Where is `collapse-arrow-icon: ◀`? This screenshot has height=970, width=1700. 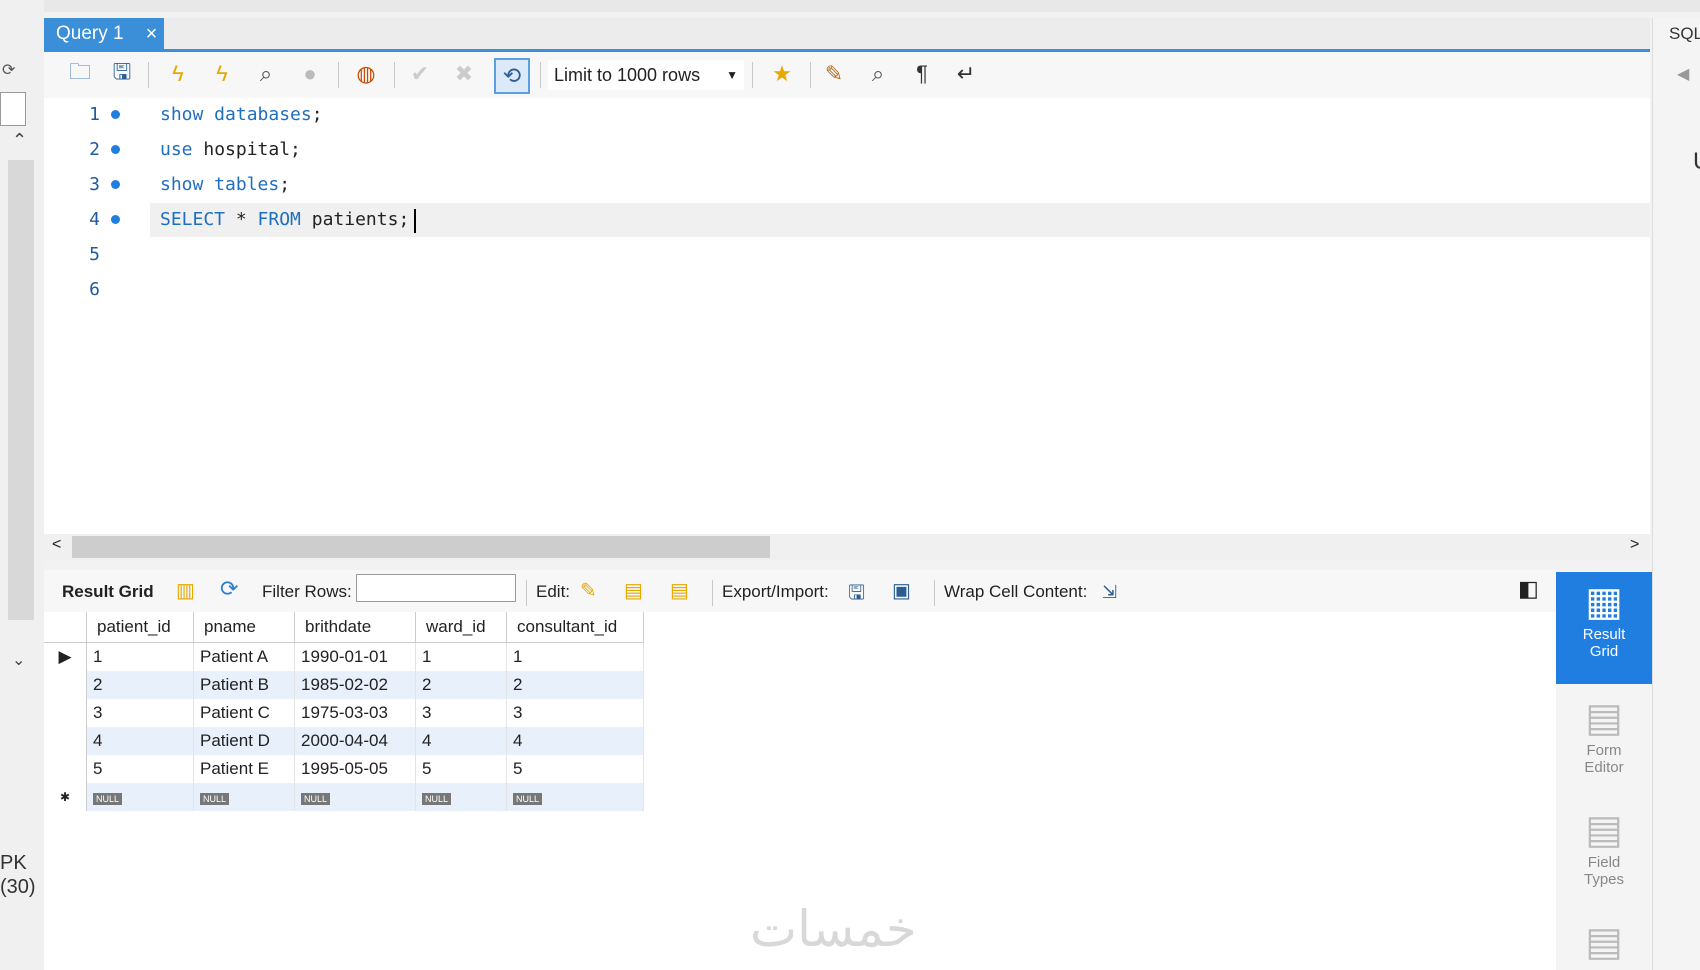
collapse-arrow-icon: ◀ is located at coordinates (1683, 74).